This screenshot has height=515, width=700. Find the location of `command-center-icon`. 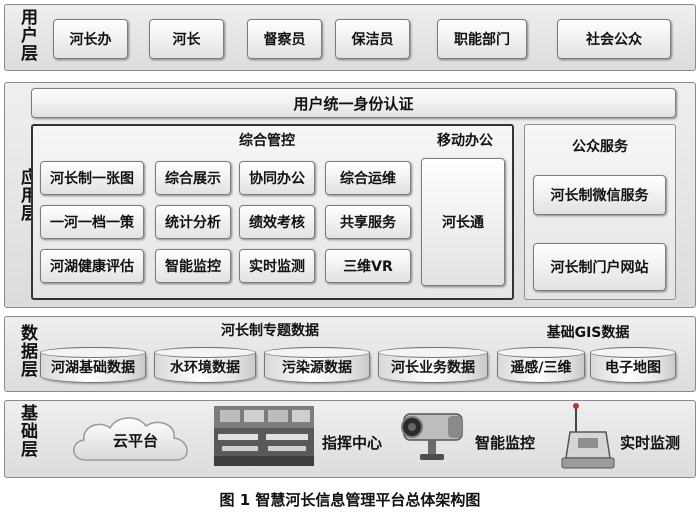

command-center-icon is located at coordinates (264, 436).